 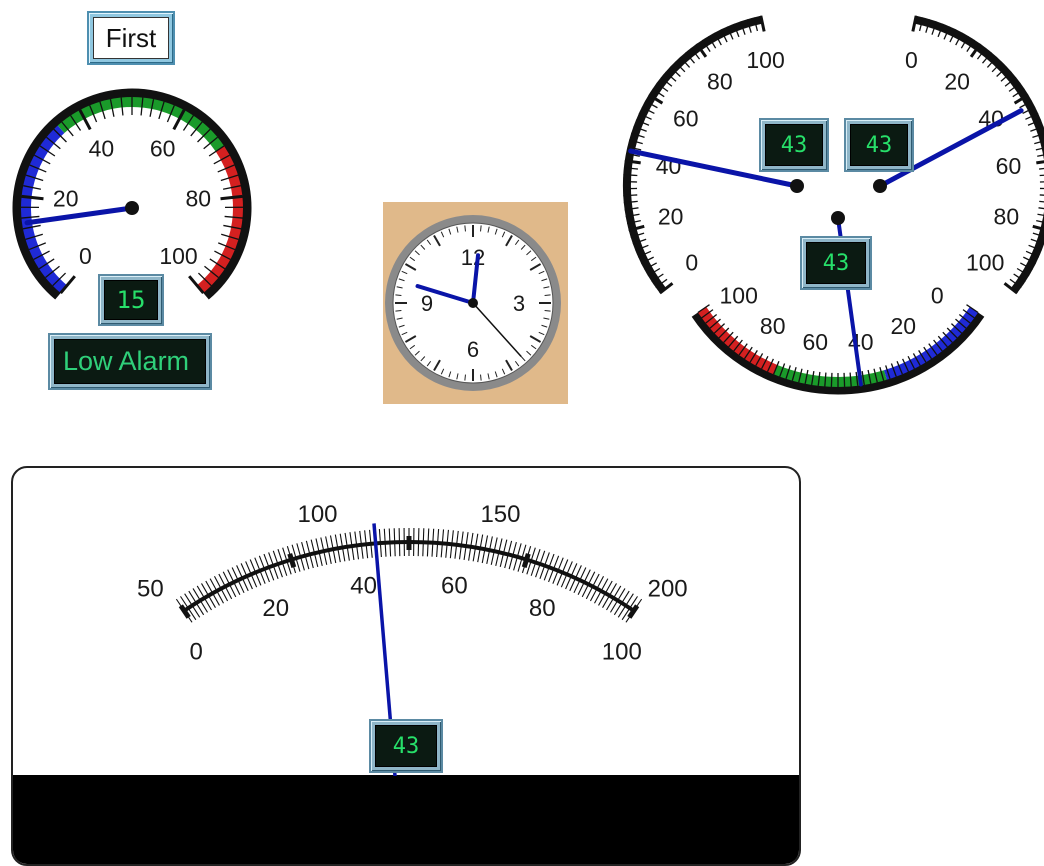 What do you see at coordinates (178, 256) in the screenshot?
I see `small-gauge-label: 100` at bounding box center [178, 256].